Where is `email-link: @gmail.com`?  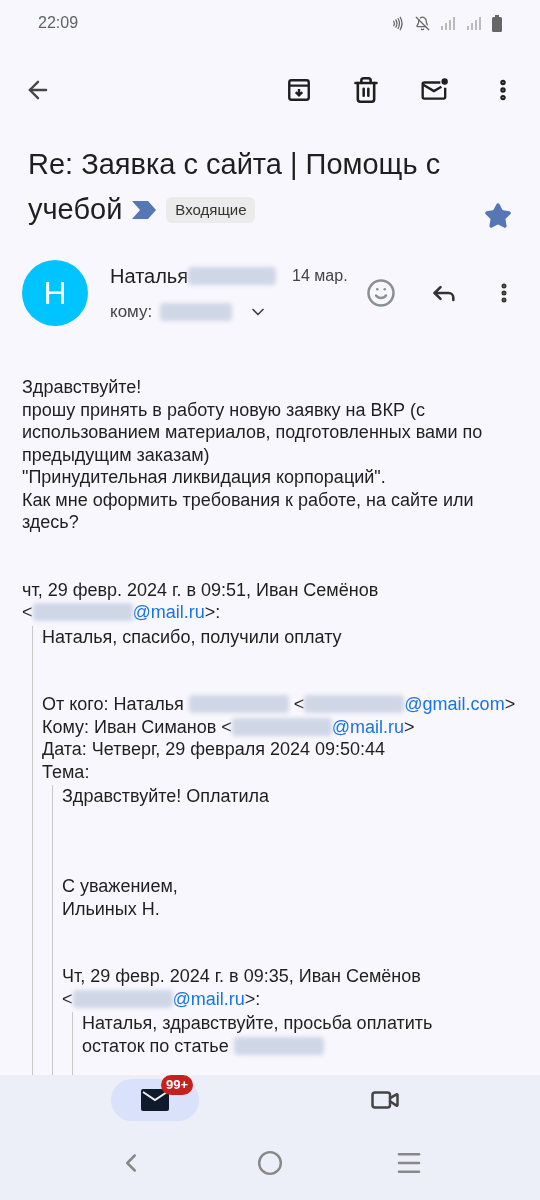 email-link: @gmail.com is located at coordinates (454, 704).